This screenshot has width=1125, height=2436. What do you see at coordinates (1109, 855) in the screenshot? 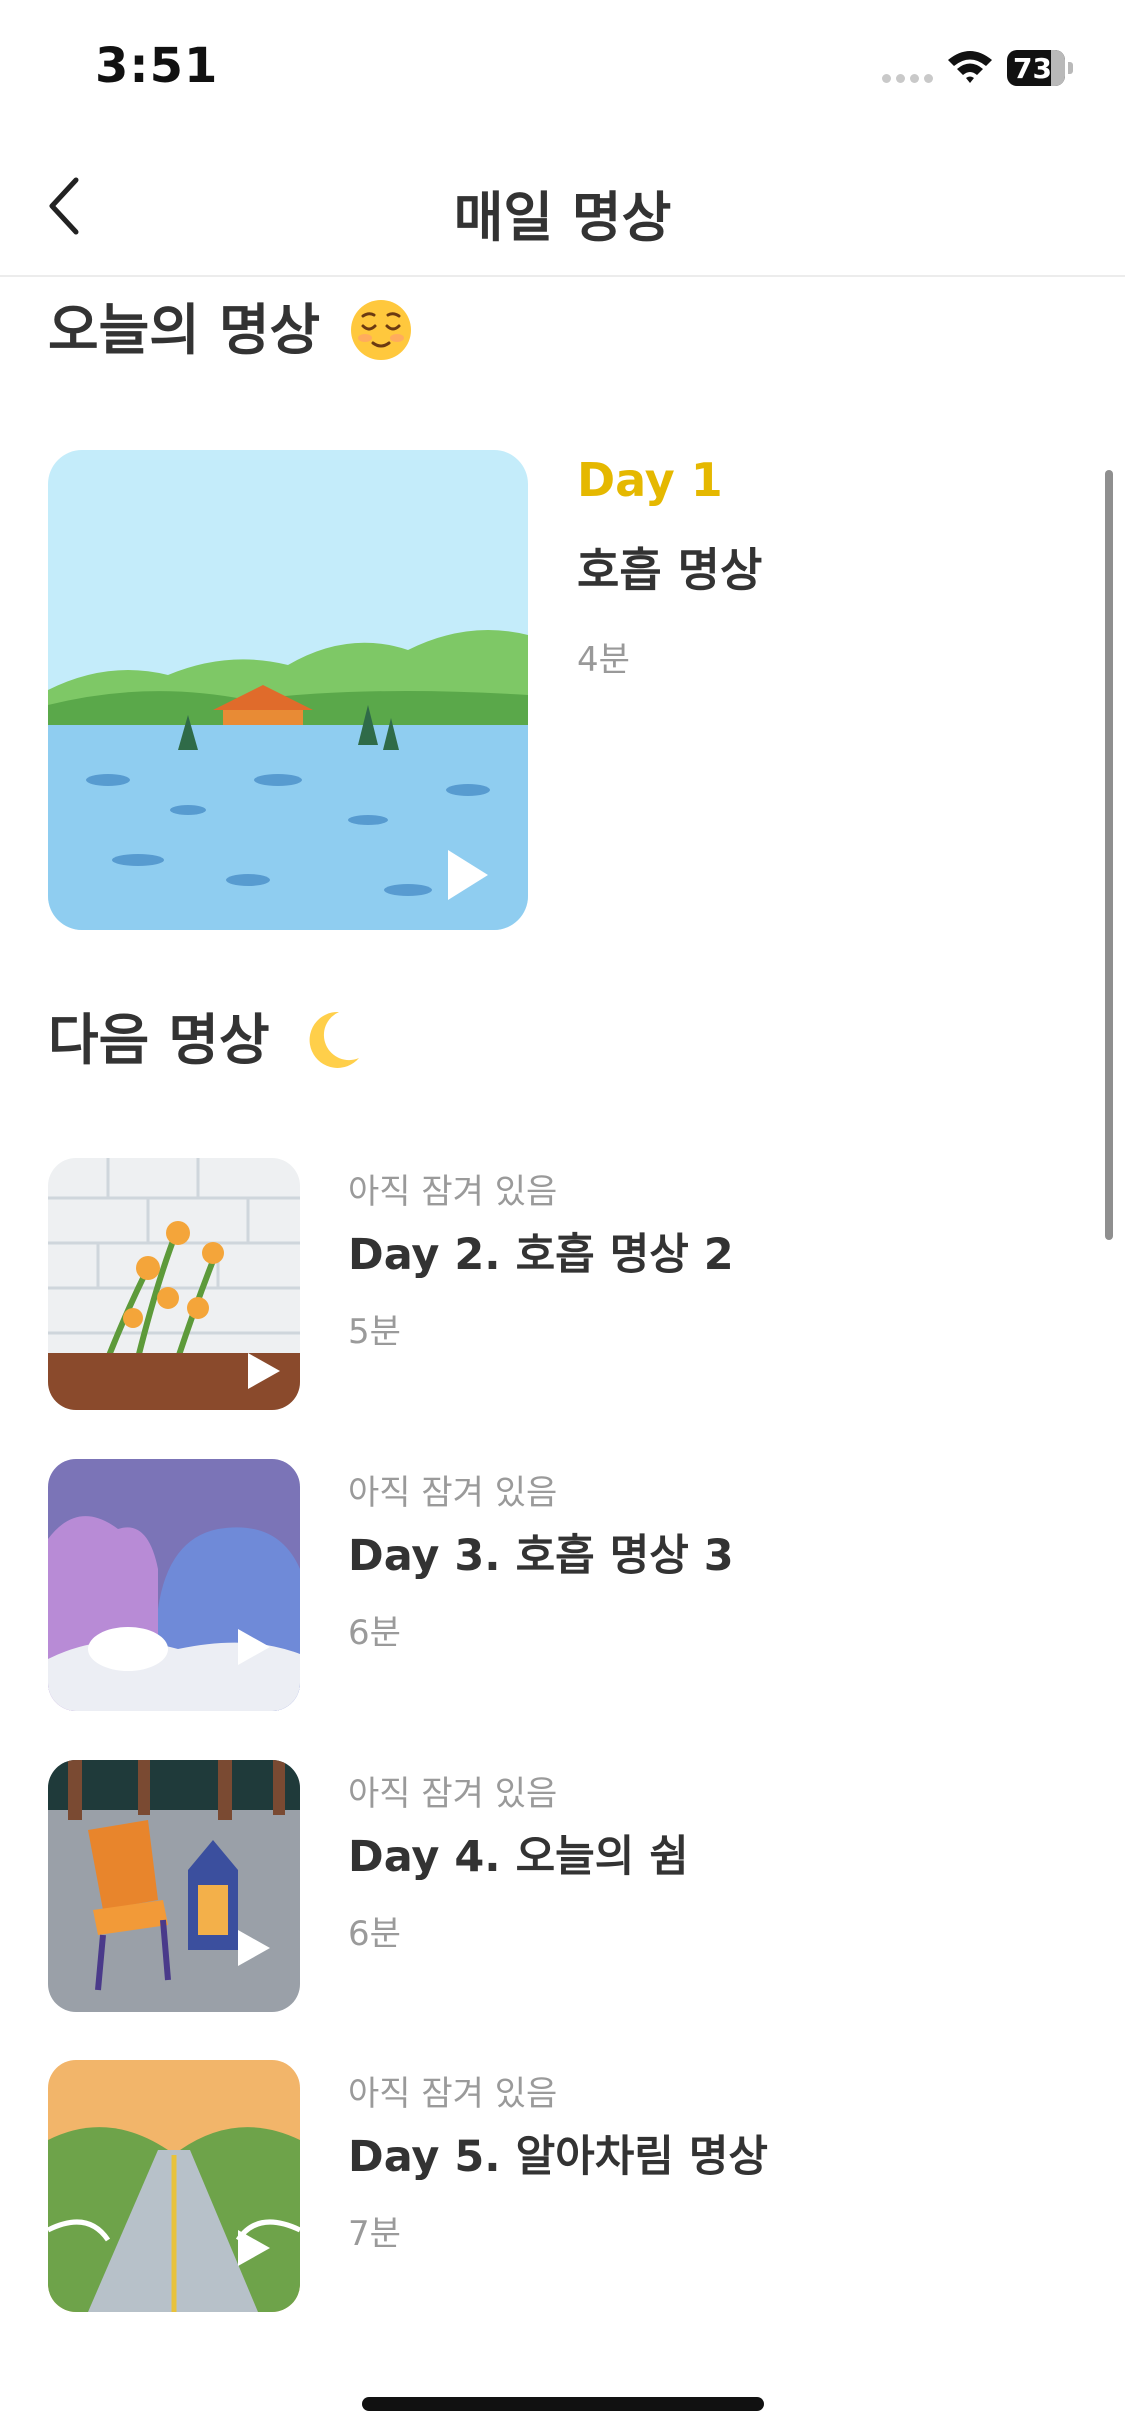
I see `scrollbar` at bounding box center [1109, 855].